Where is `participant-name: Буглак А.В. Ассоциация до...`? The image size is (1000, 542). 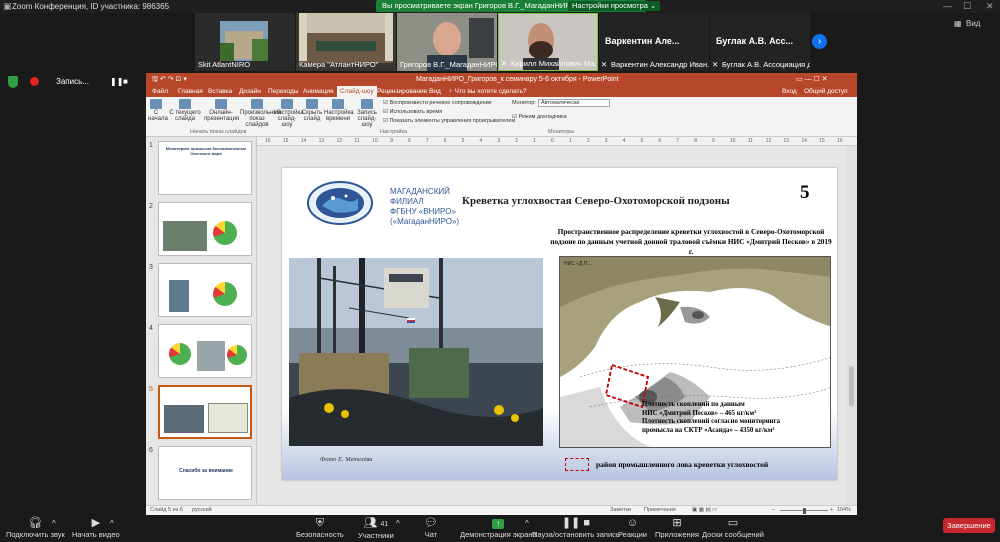 participant-name: Буглак А.В. Ассоциация до... is located at coordinates (766, 64).